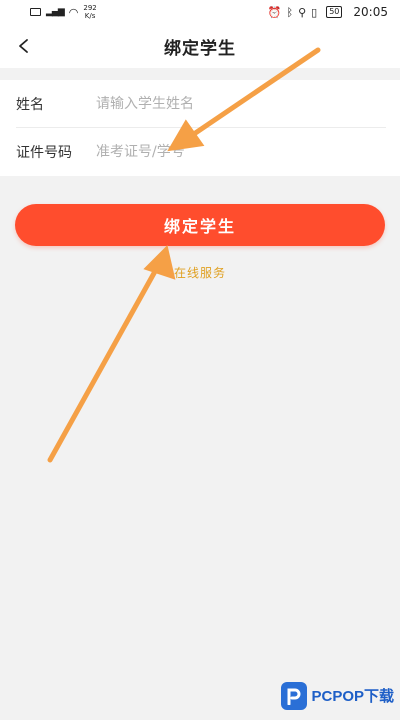 The width and height of the screenshot is (400, 720). What do you see at coordinates (55, 12) in the screenshot?
I see `signal-icon: ▂▄▆` at bounding box center [55, 12].